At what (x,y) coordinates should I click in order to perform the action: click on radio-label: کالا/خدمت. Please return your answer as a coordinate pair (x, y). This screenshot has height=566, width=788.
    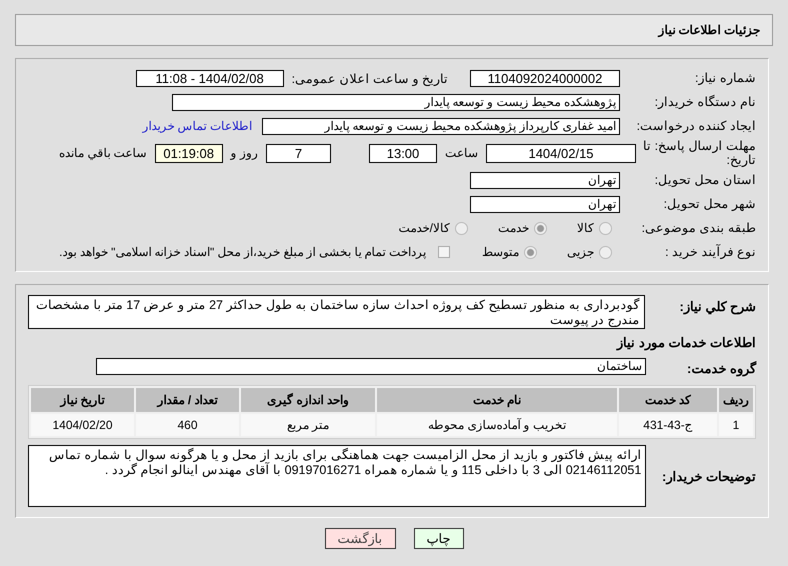
    Looking at the image, I should click on (424, 228).